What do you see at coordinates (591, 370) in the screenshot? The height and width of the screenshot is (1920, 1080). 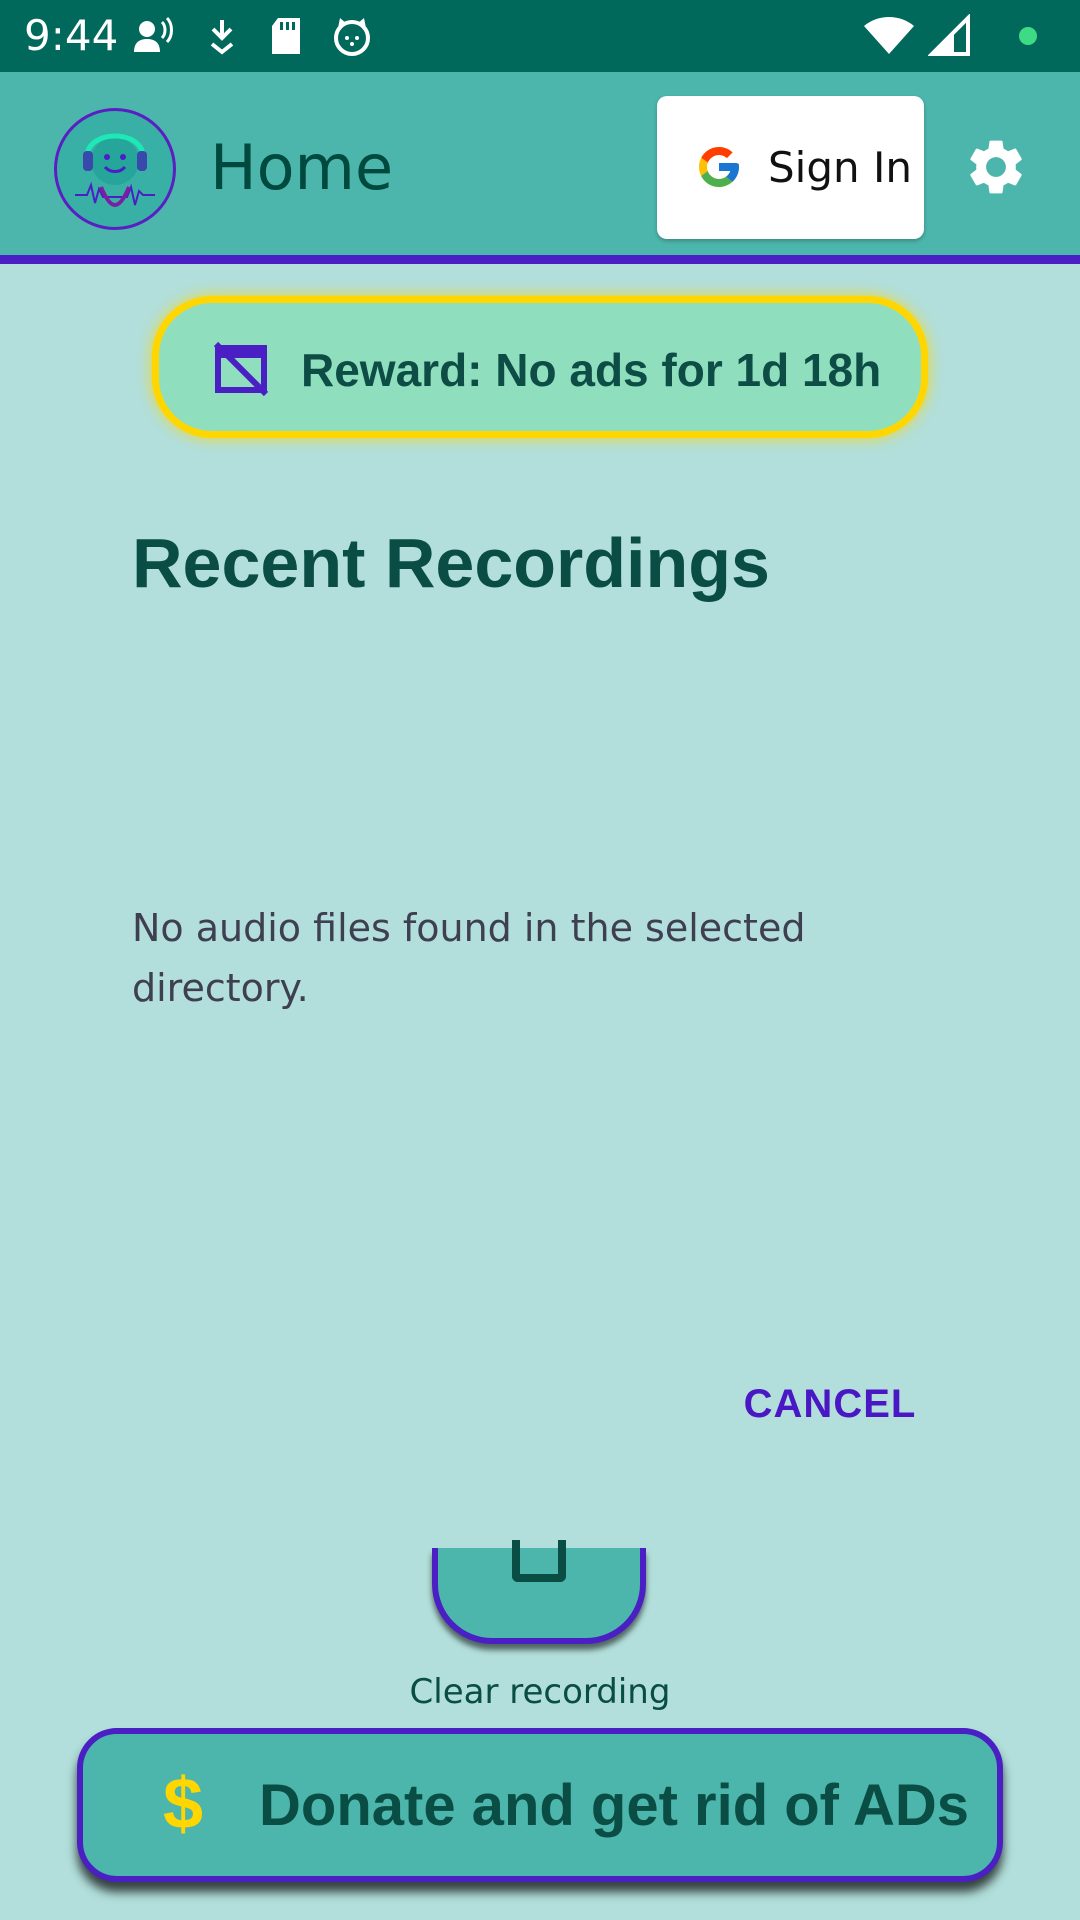 I see `reward-label: Reward: No ads for 1d 18h` at bounding box center [591, 370].